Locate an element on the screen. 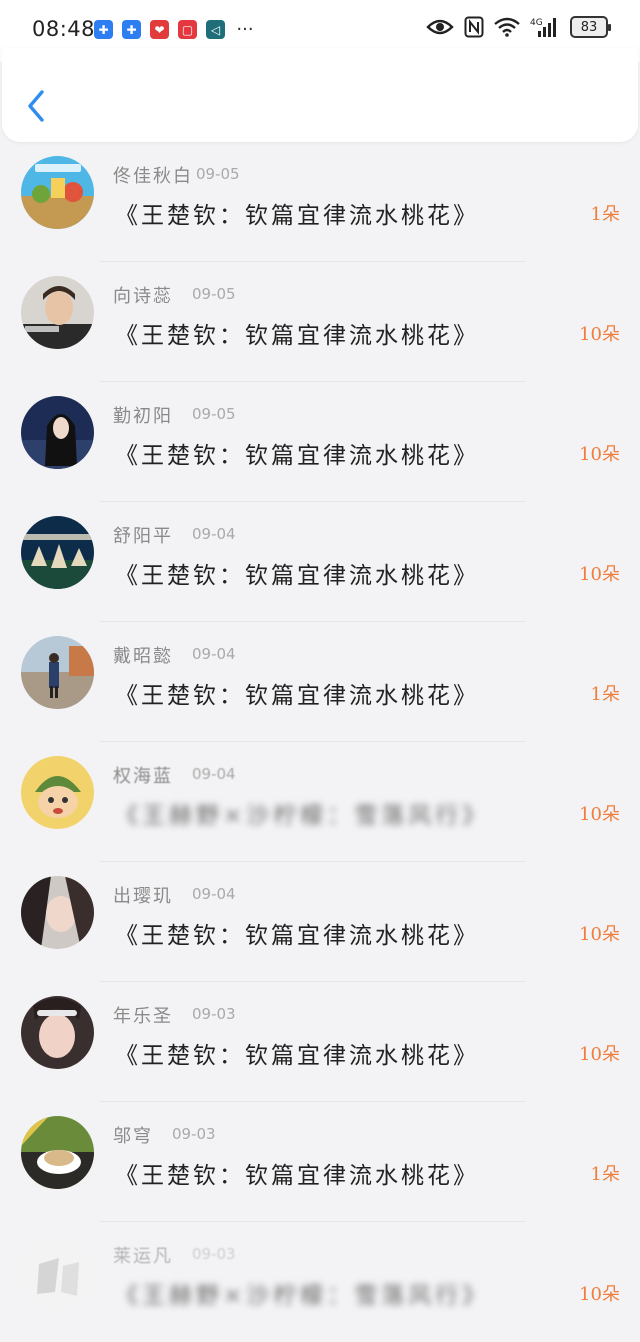 The width and height of the screenshot is (640, 1342). list-item: 向诗蕊 09-05 《王楚钦：钦篇宜律流水桃花》 10朵 is located at coordinates (320, 322).